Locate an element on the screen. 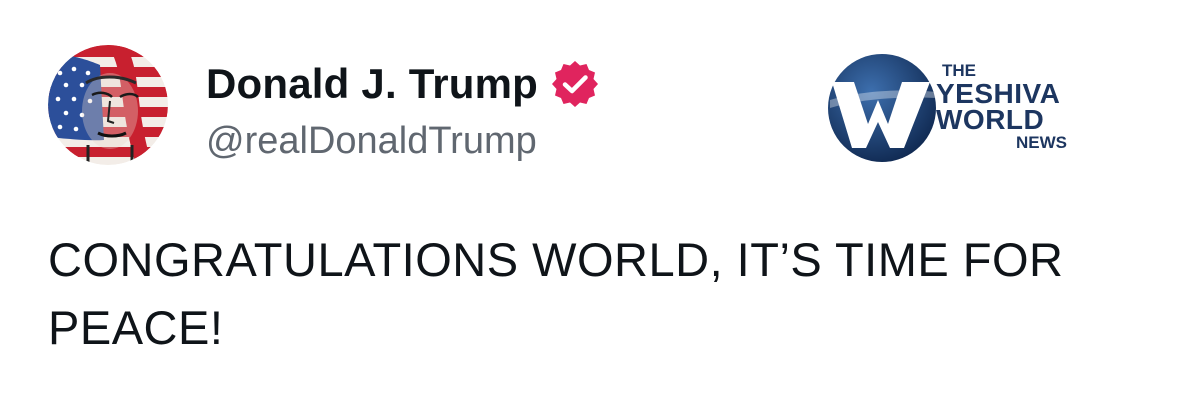 The image size is (1179, 417). ywn-the-label: THE is located at coordinates (959, 70).